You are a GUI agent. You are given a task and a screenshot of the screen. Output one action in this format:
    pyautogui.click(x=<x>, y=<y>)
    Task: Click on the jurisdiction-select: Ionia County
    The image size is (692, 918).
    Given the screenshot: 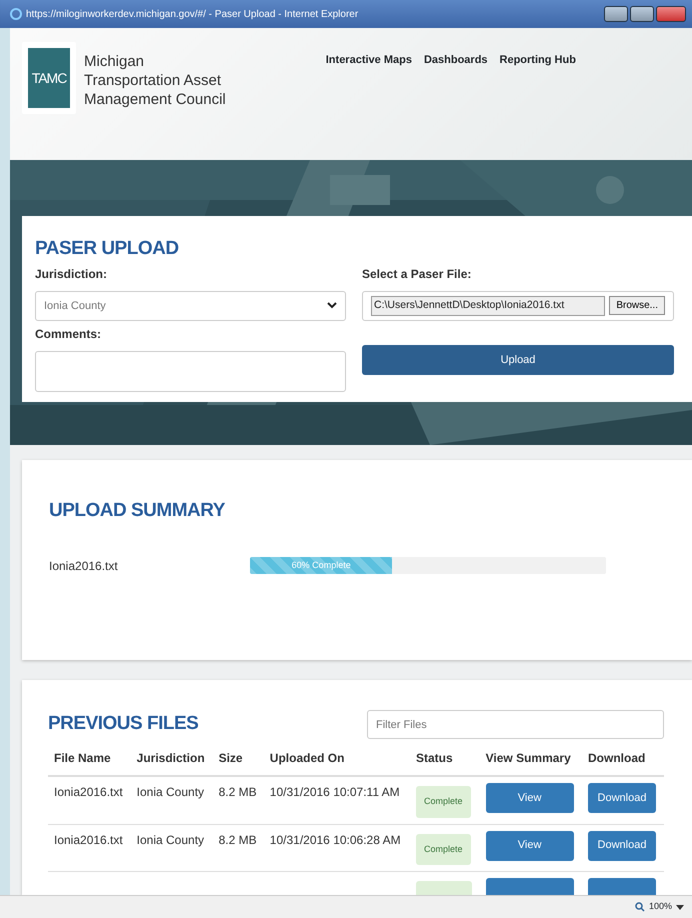 What is the action you would take?
    pyautogui.click(x=190, y=305)
    